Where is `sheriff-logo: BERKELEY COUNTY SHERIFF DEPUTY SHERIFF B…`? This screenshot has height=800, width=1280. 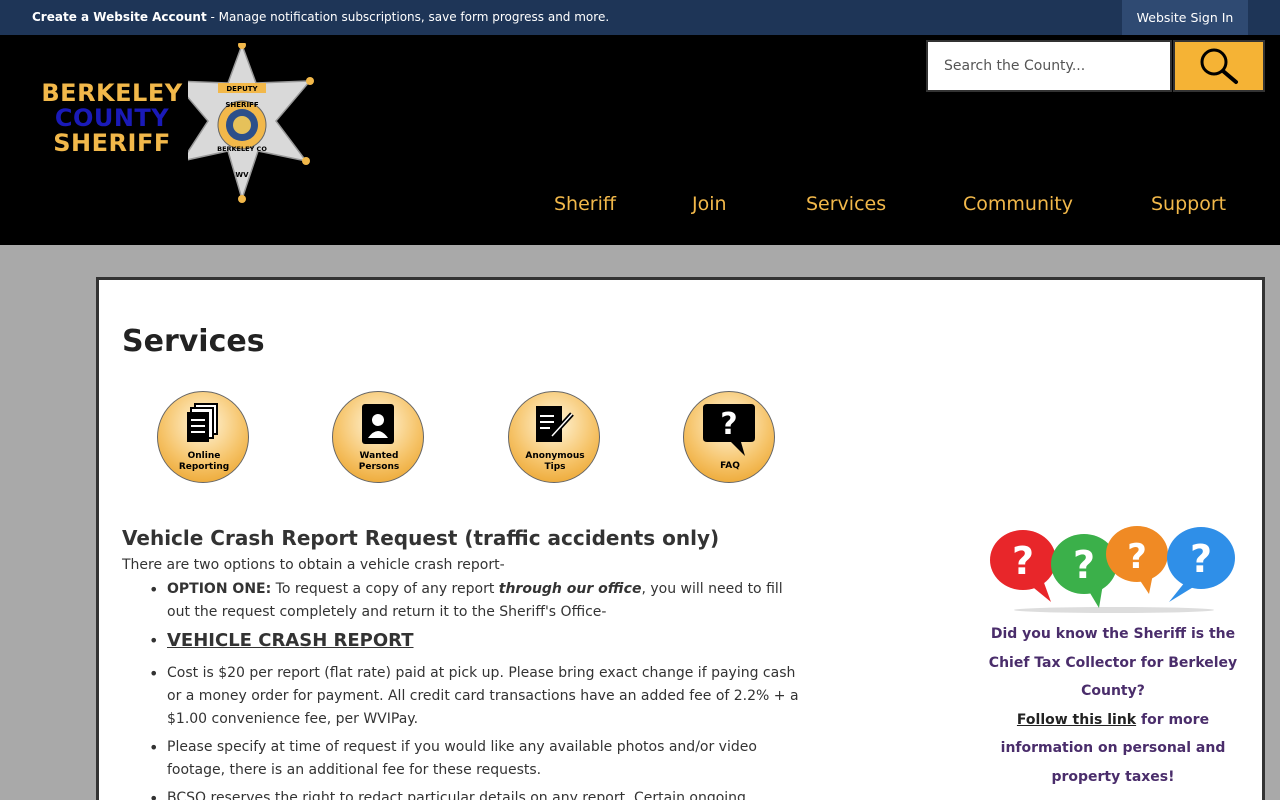
sheriff-logo: BERKELEY COUNTY SHERIFF DEPUTY SHERIFF B… is located at coordinates (166, 123).